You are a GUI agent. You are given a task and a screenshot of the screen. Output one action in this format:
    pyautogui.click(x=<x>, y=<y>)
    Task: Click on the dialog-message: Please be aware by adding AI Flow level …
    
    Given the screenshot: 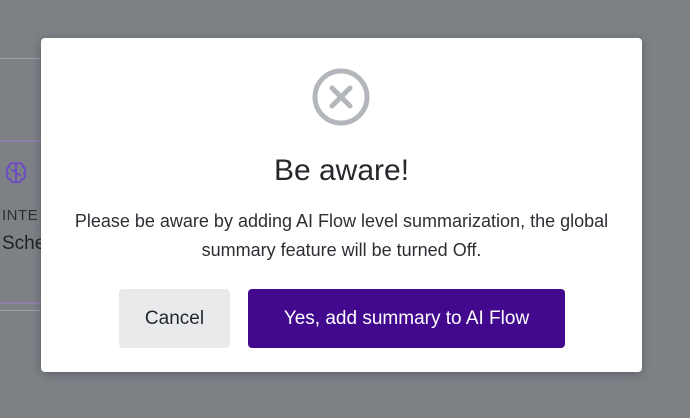 What is the action you would take?
    pyautogui.click(x=341, y=235)
    